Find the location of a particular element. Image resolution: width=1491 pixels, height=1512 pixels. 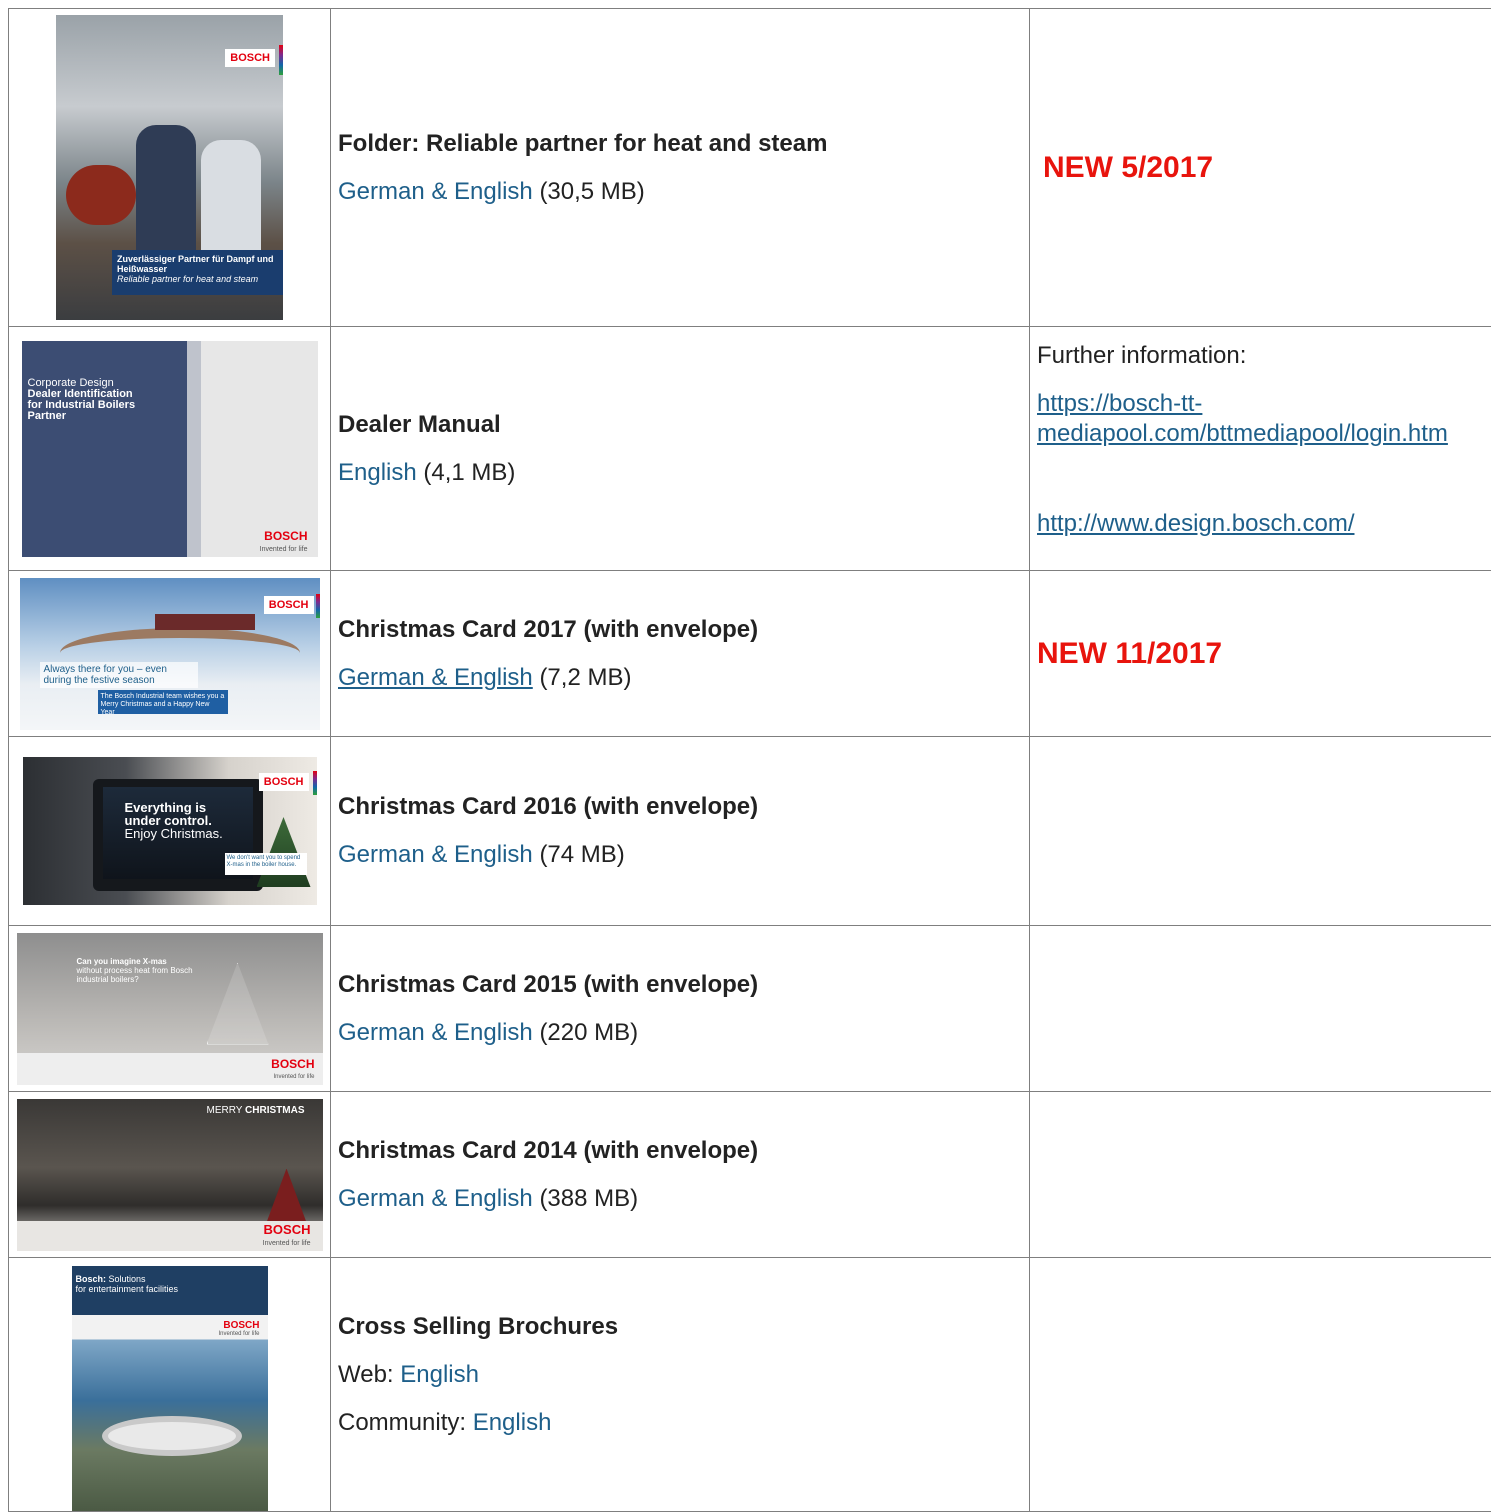

new-badge: NEW 5/2017 is located at coordinates (1125, 167).